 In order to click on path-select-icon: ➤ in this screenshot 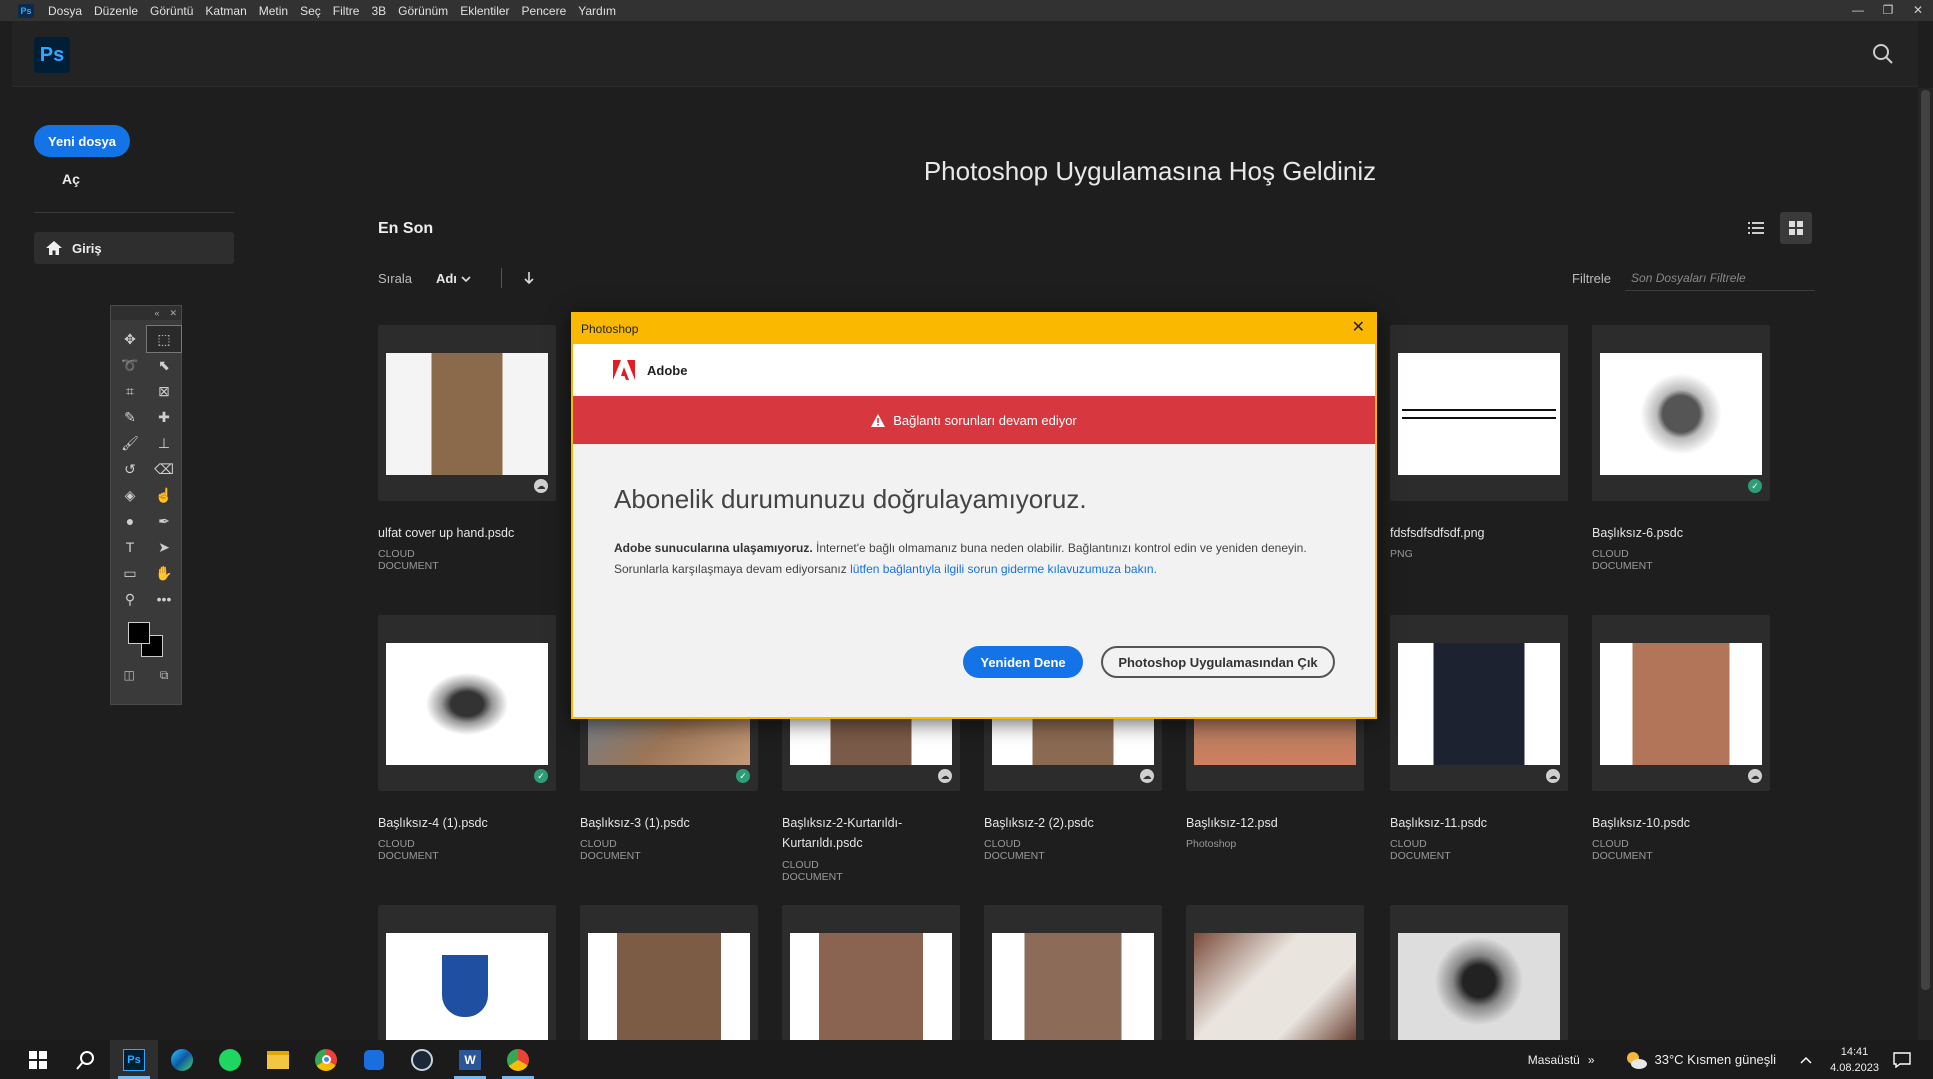, I will do `click(164, 547)`.